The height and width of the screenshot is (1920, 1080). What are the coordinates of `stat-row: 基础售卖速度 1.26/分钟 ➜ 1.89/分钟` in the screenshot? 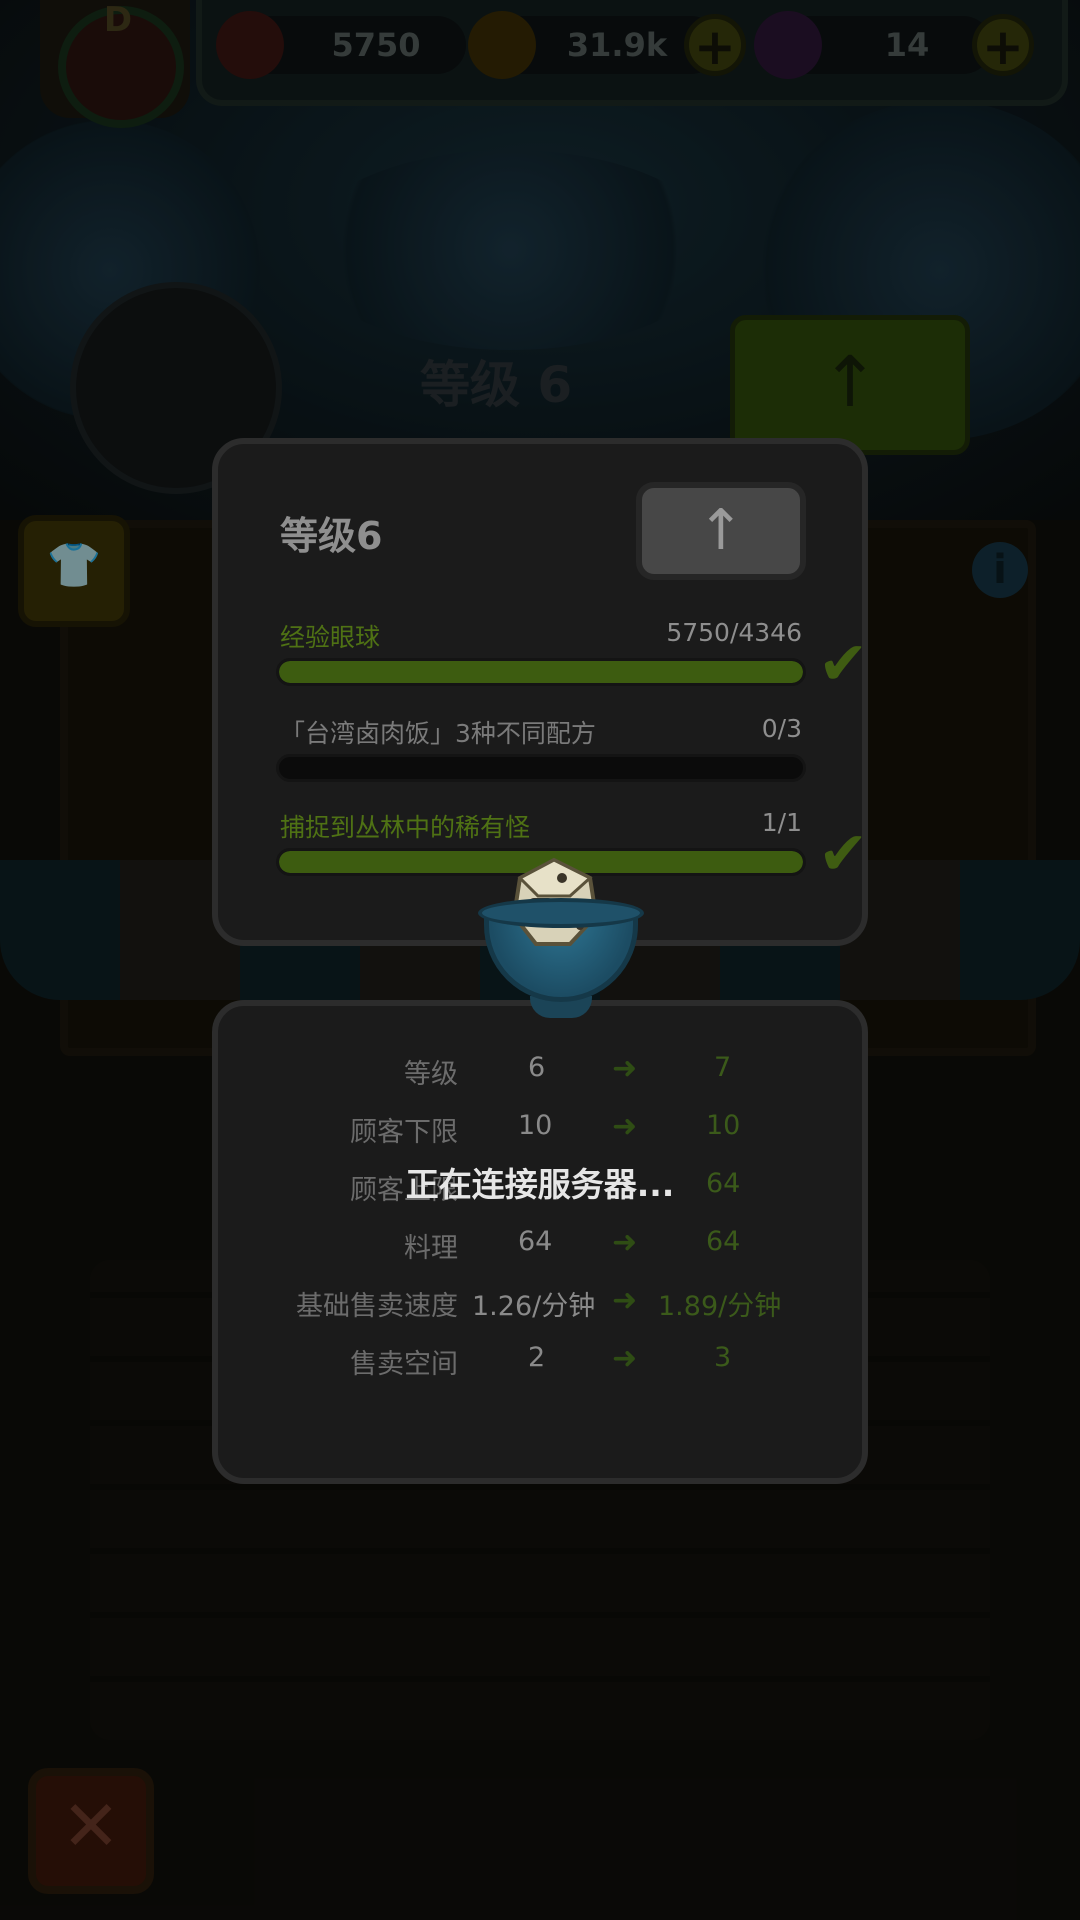 It's located at (540, 1304).